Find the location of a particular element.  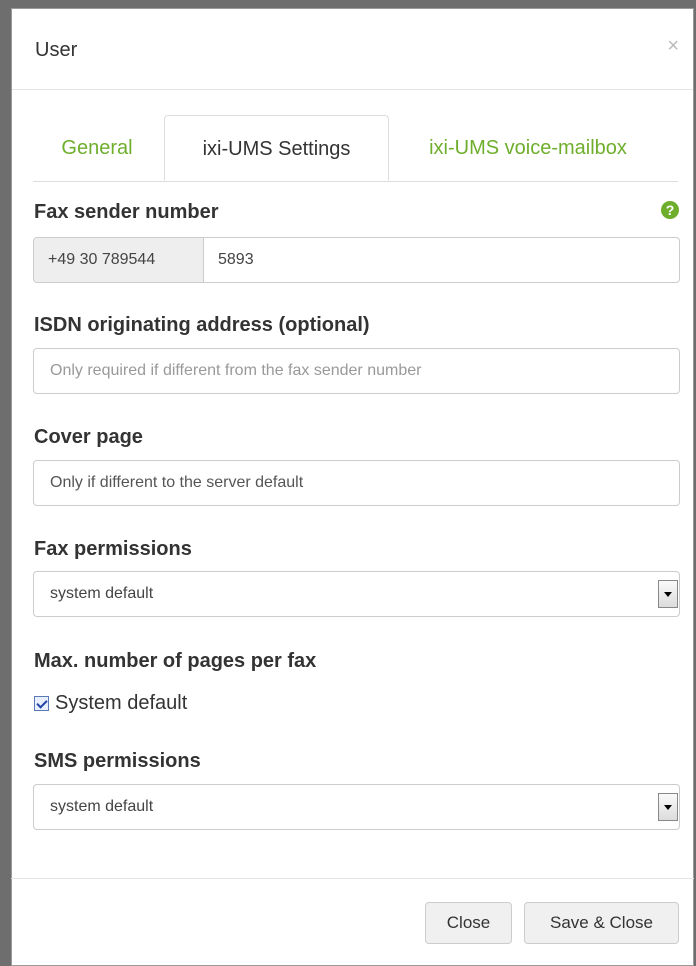

fax-sender-input-group: +49 30 789544 5893 is located at coordinates (356, 260).